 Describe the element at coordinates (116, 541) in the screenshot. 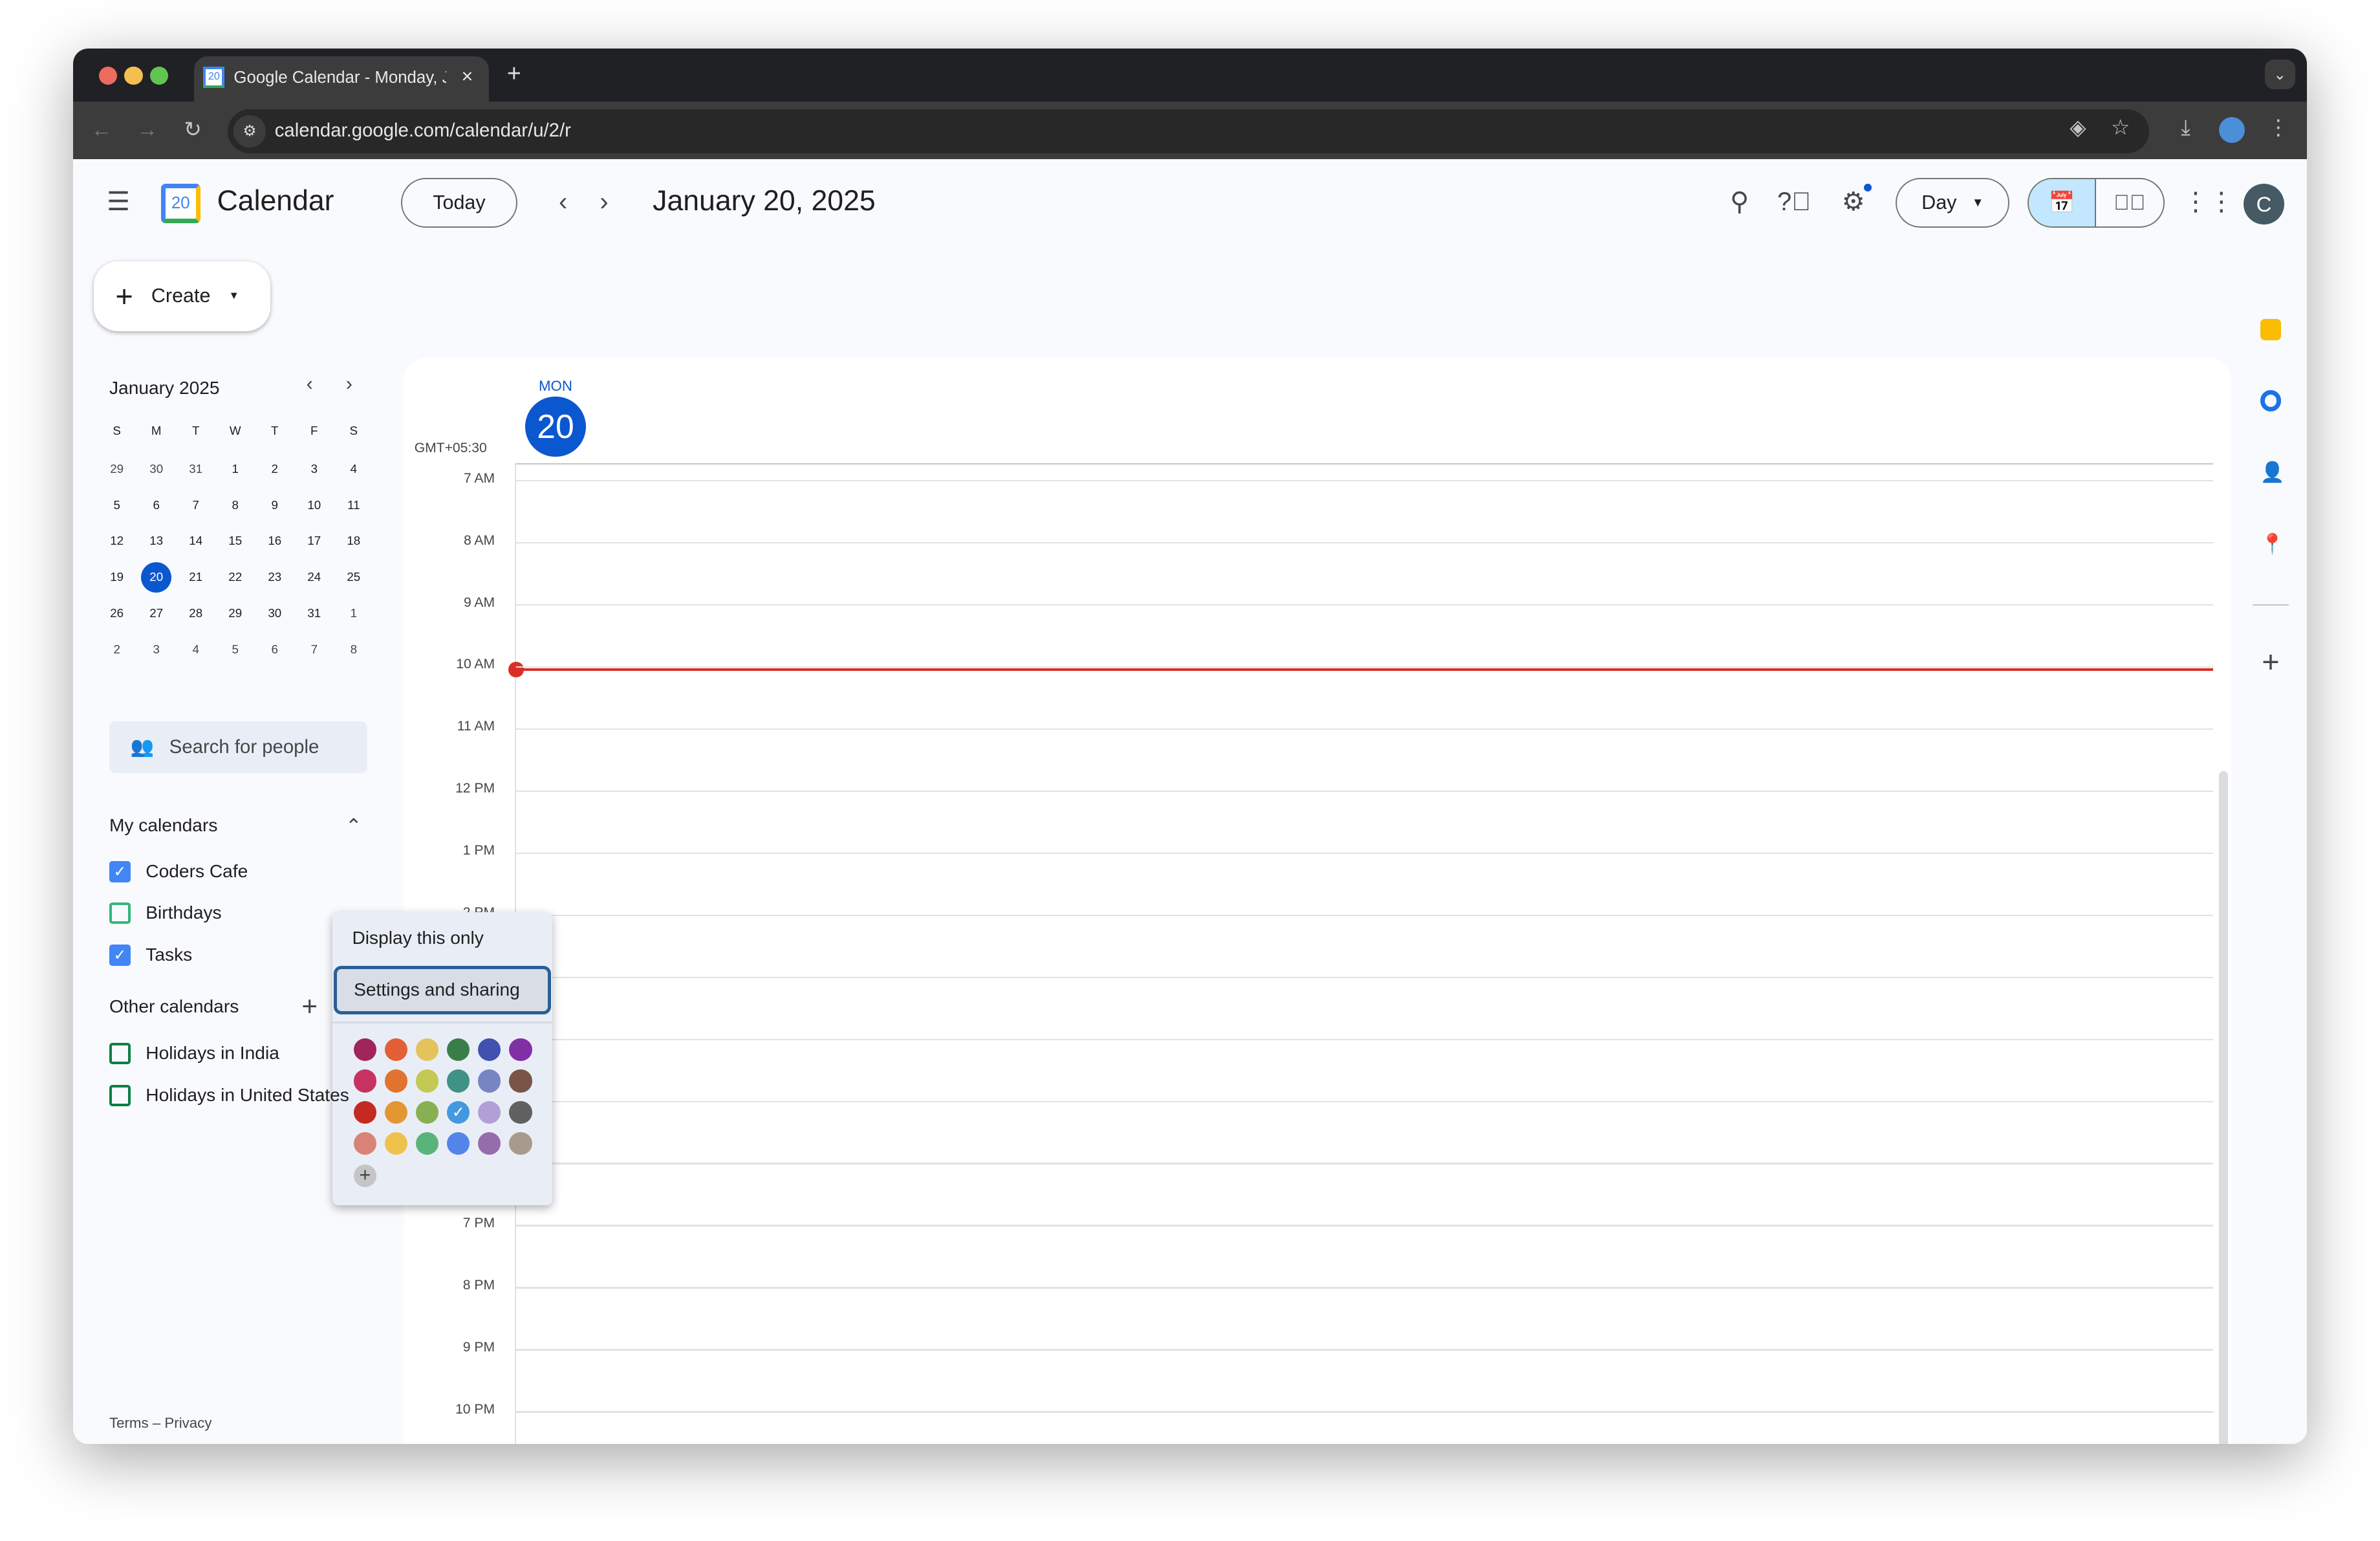

I see `mini-day: 12` at that location.